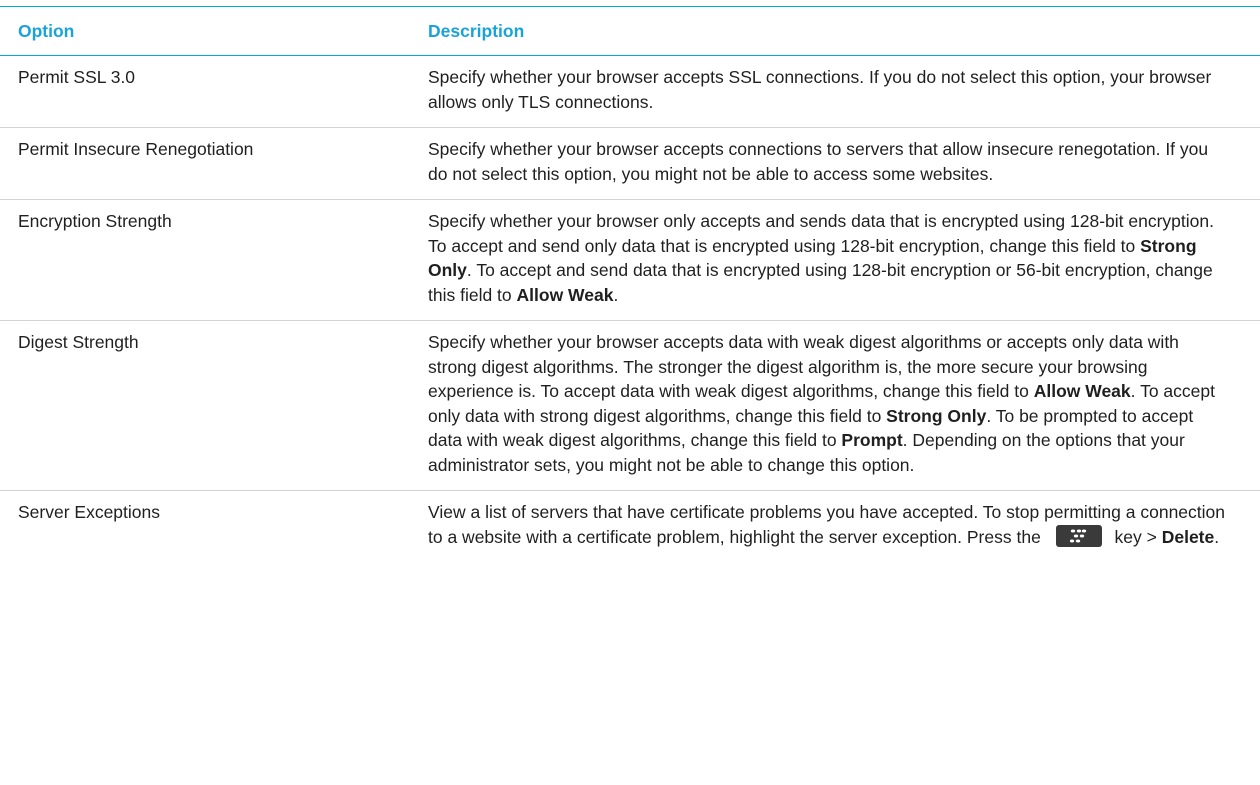  I want to click on option-name: Permit SSL 3.0, so click(77, 77).